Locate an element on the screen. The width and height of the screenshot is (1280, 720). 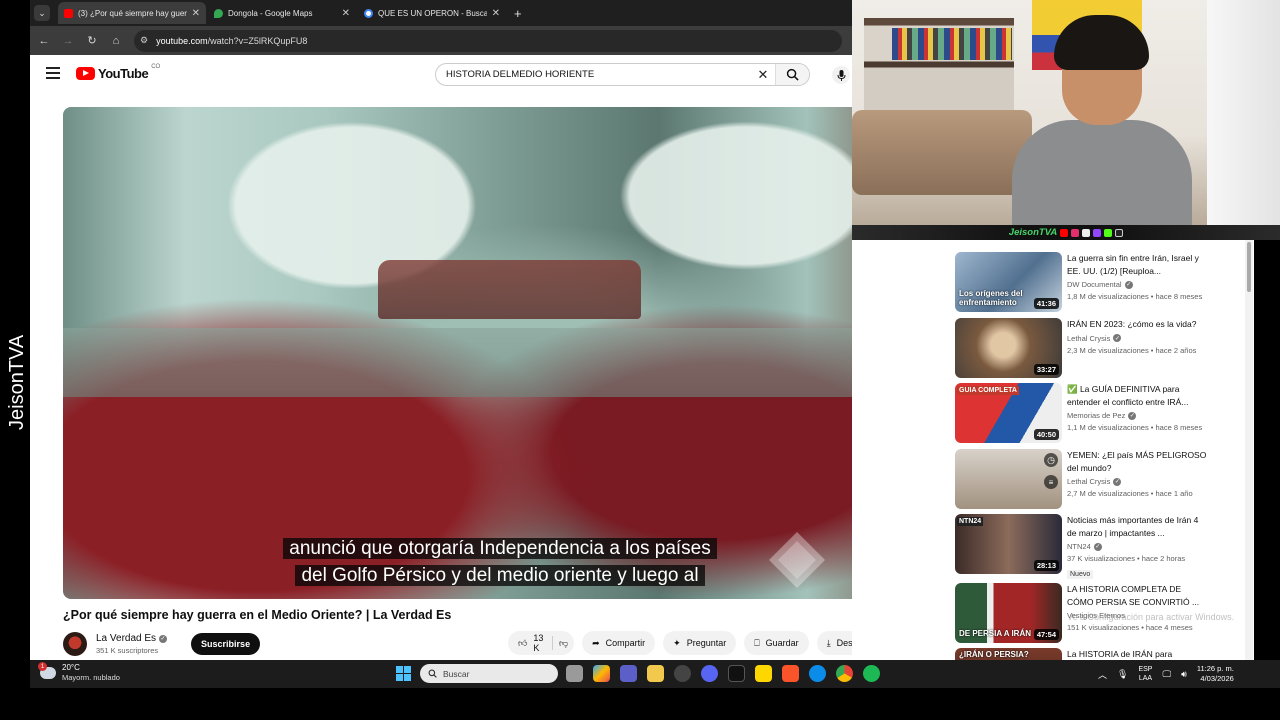
address-bar: ⚙ youtube.com/watch?v=Z5lRKQupFU8 is located at coordinates (488, 40).